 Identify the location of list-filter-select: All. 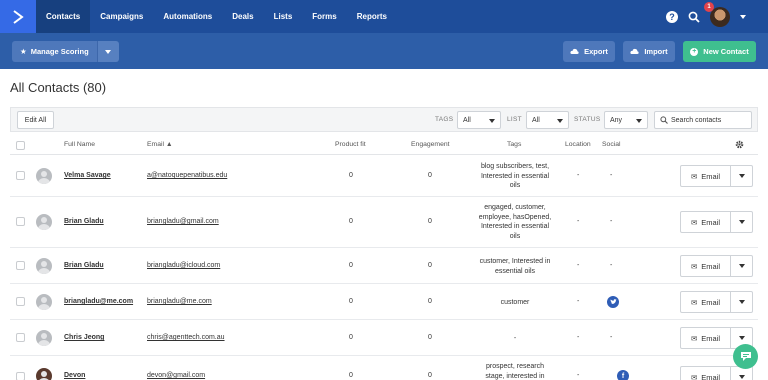
(547, 120).